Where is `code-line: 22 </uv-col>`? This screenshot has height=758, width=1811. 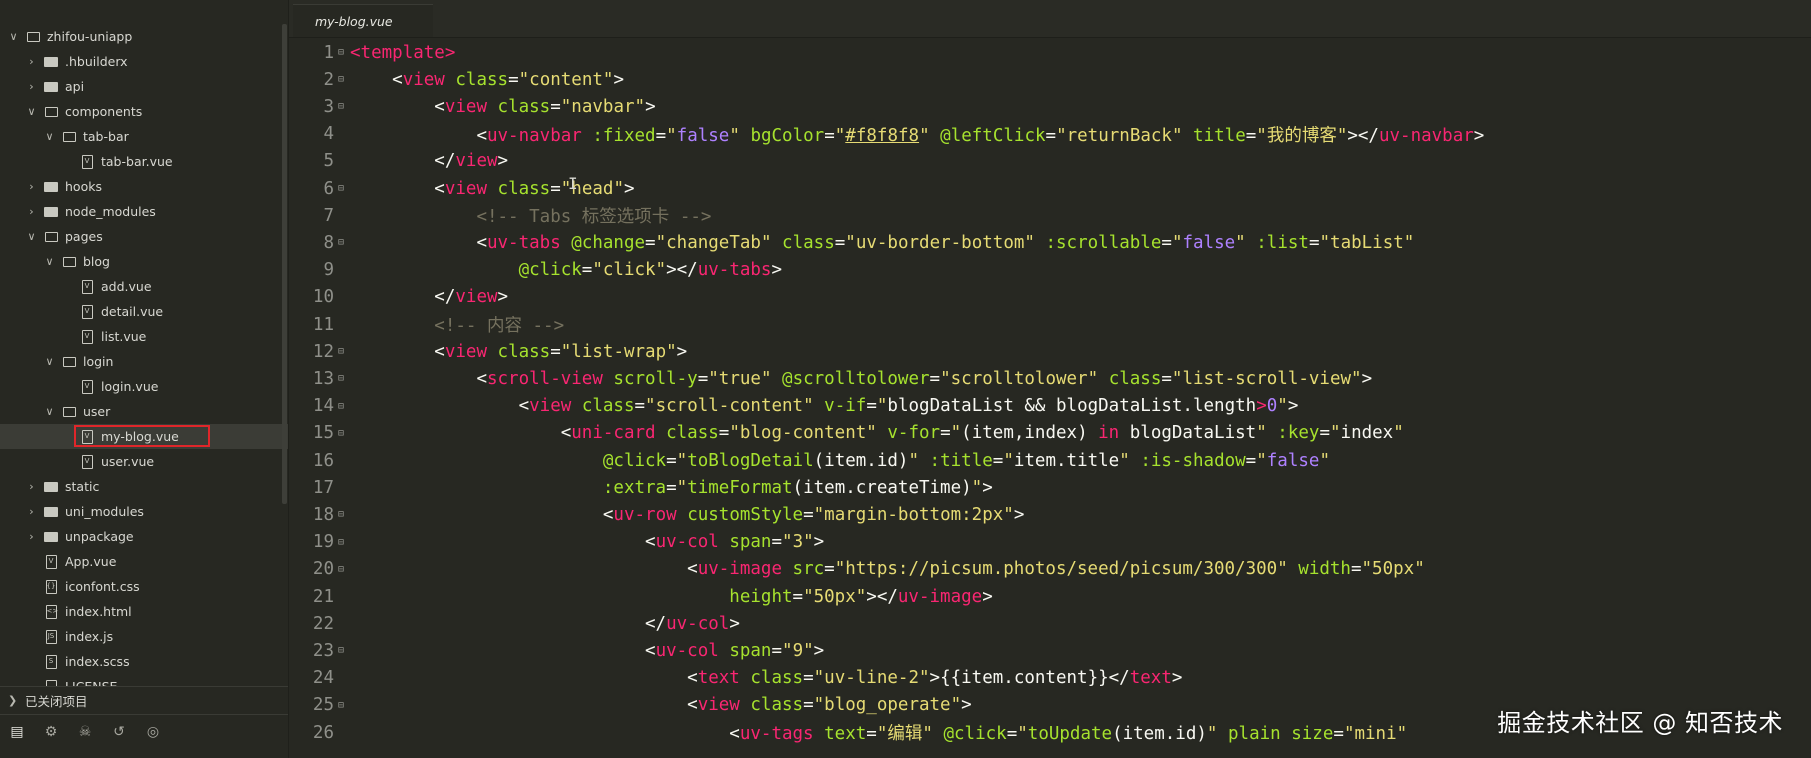
code-line: 22 </uv-col> is located at coordinates (1050, 623).